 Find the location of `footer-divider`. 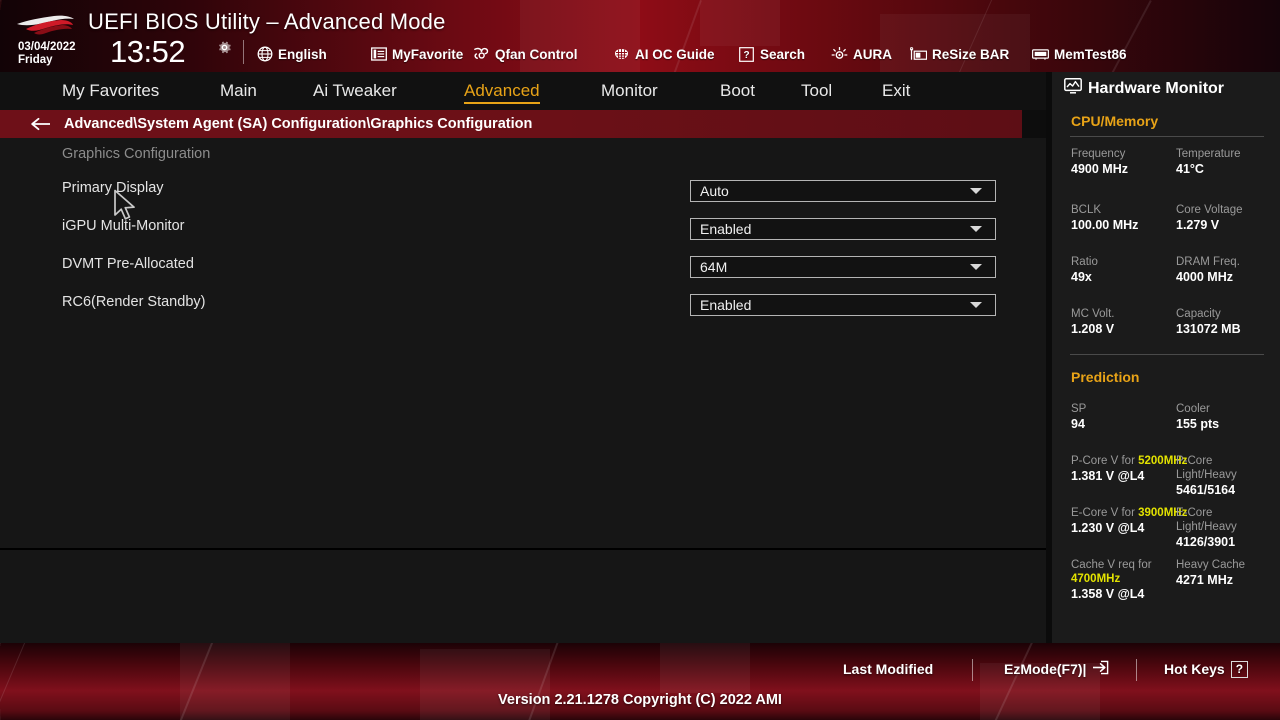

footer-divider is located at coordinates (972, 670).